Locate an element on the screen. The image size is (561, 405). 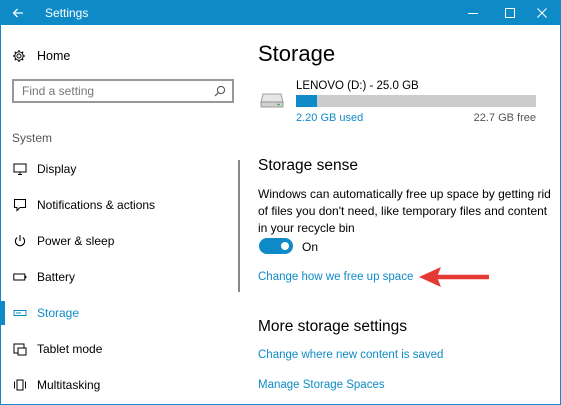
back-arrow-icon is located at coordinates (17, 13).